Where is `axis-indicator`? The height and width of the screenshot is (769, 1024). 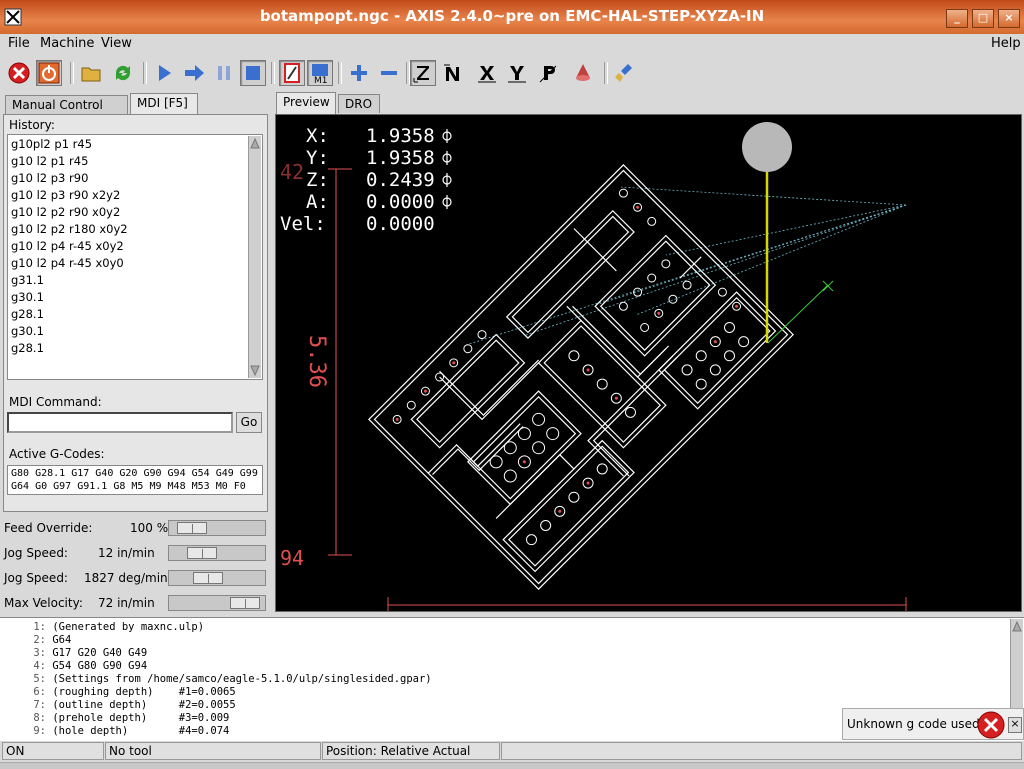 axis-indicator is located at coordinates (800, 312).